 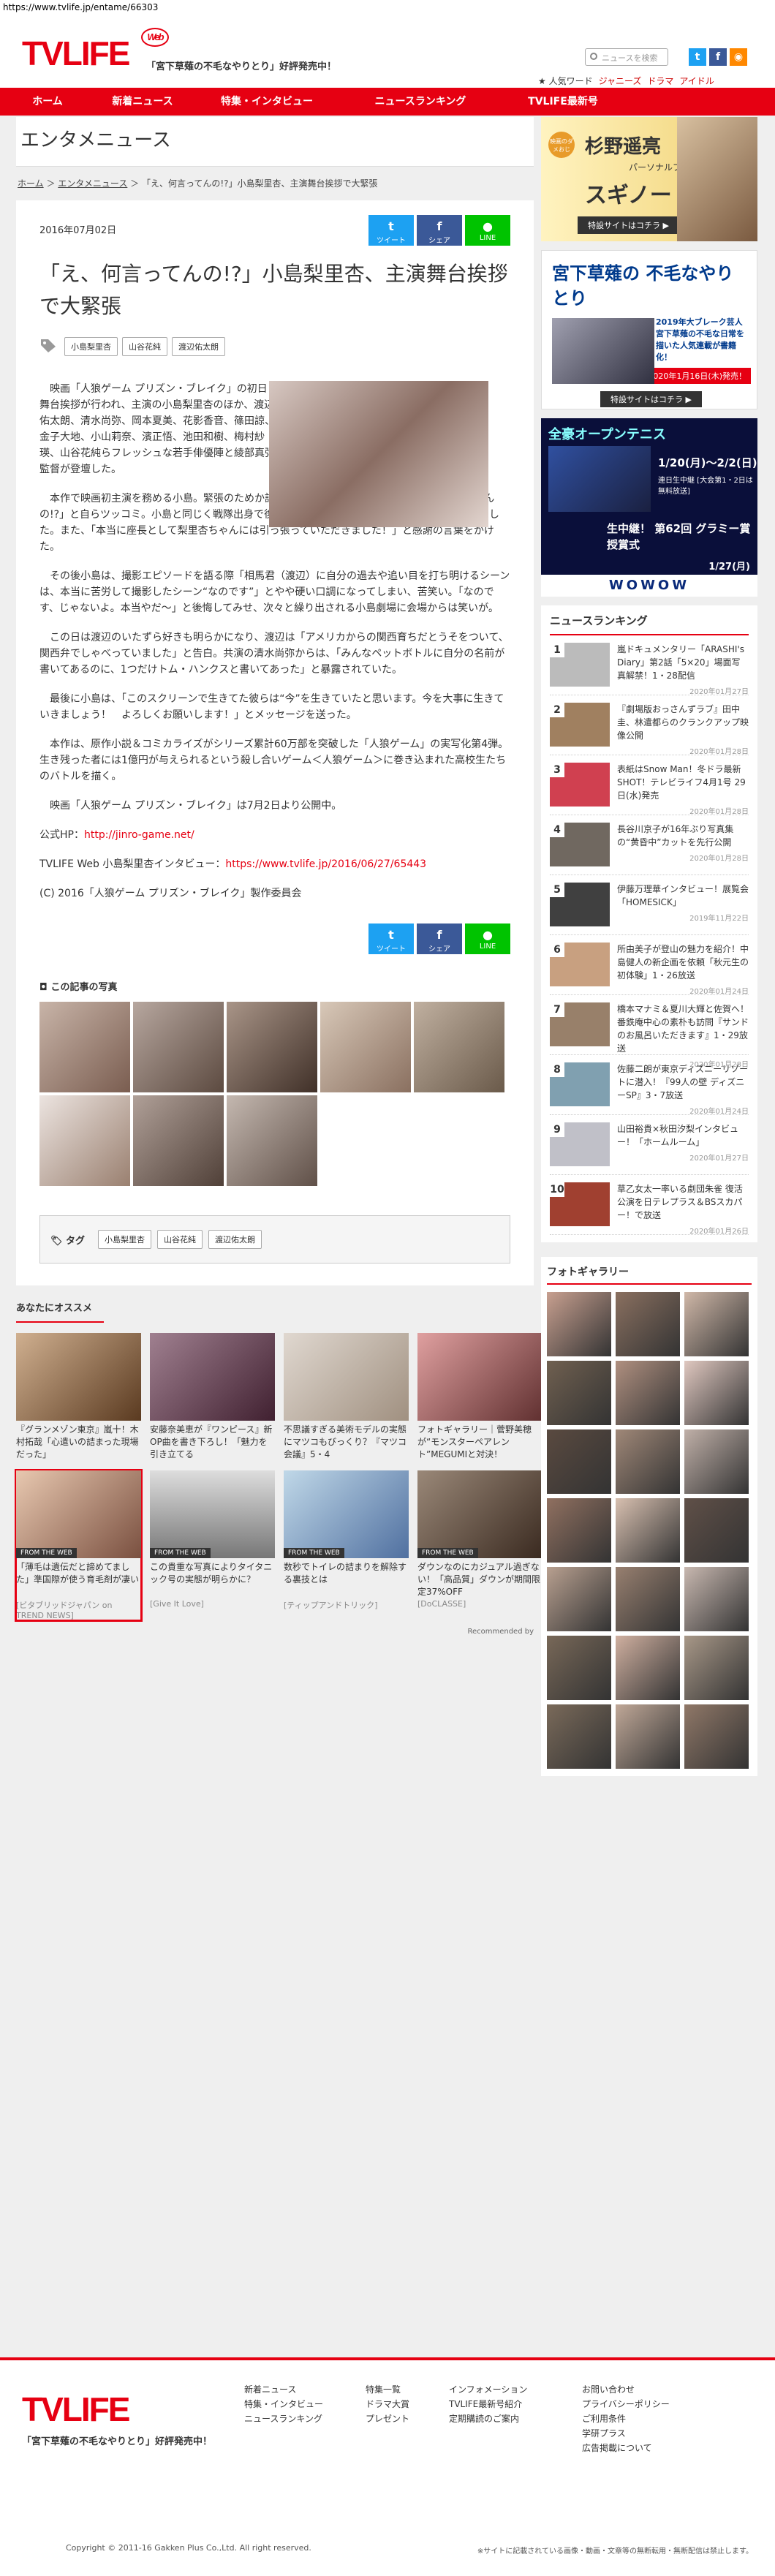 I want to click on hot-word: ドラマ, so click(x=660, y=81).